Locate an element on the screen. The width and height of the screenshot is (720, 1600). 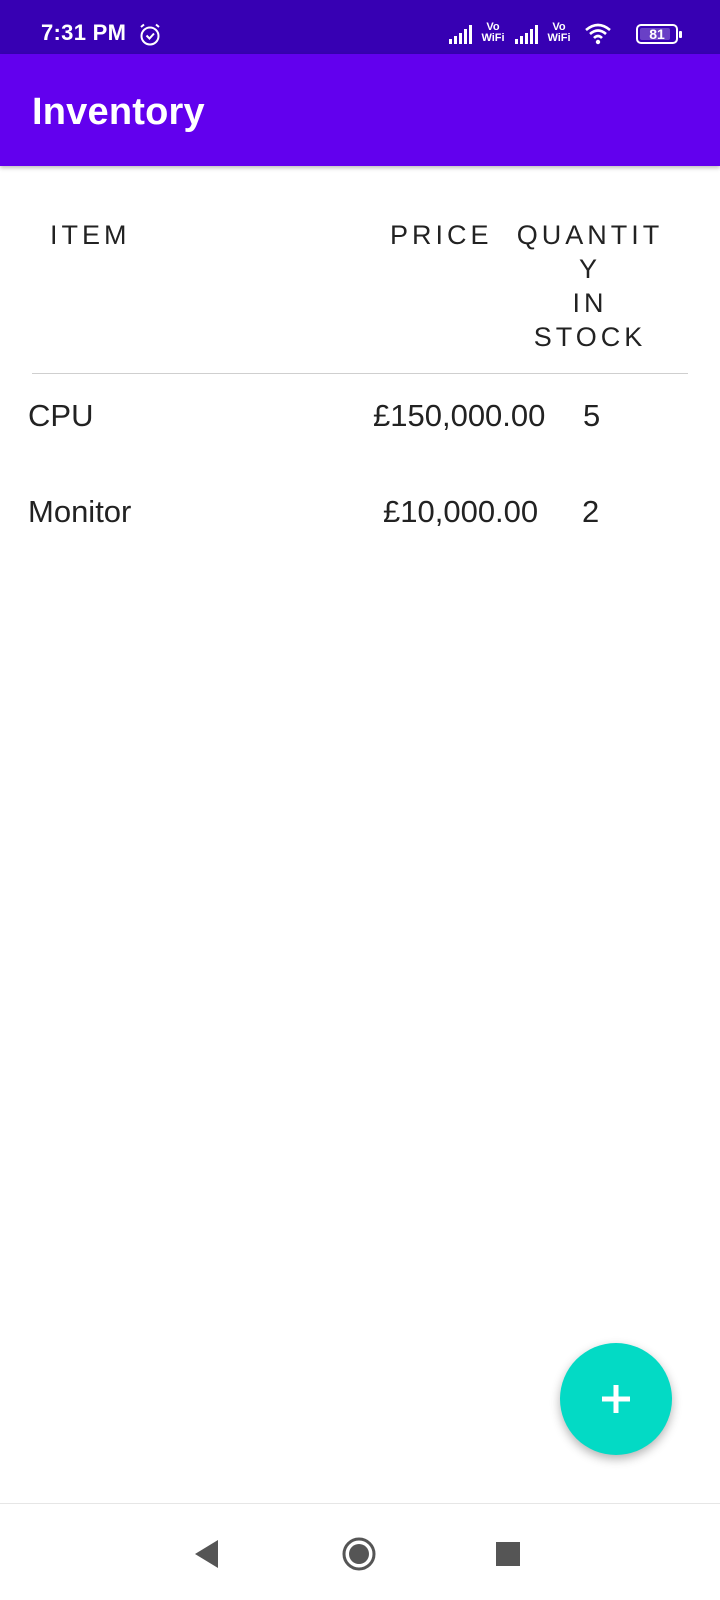
wifi-icon is located at coordinates (598, 34).